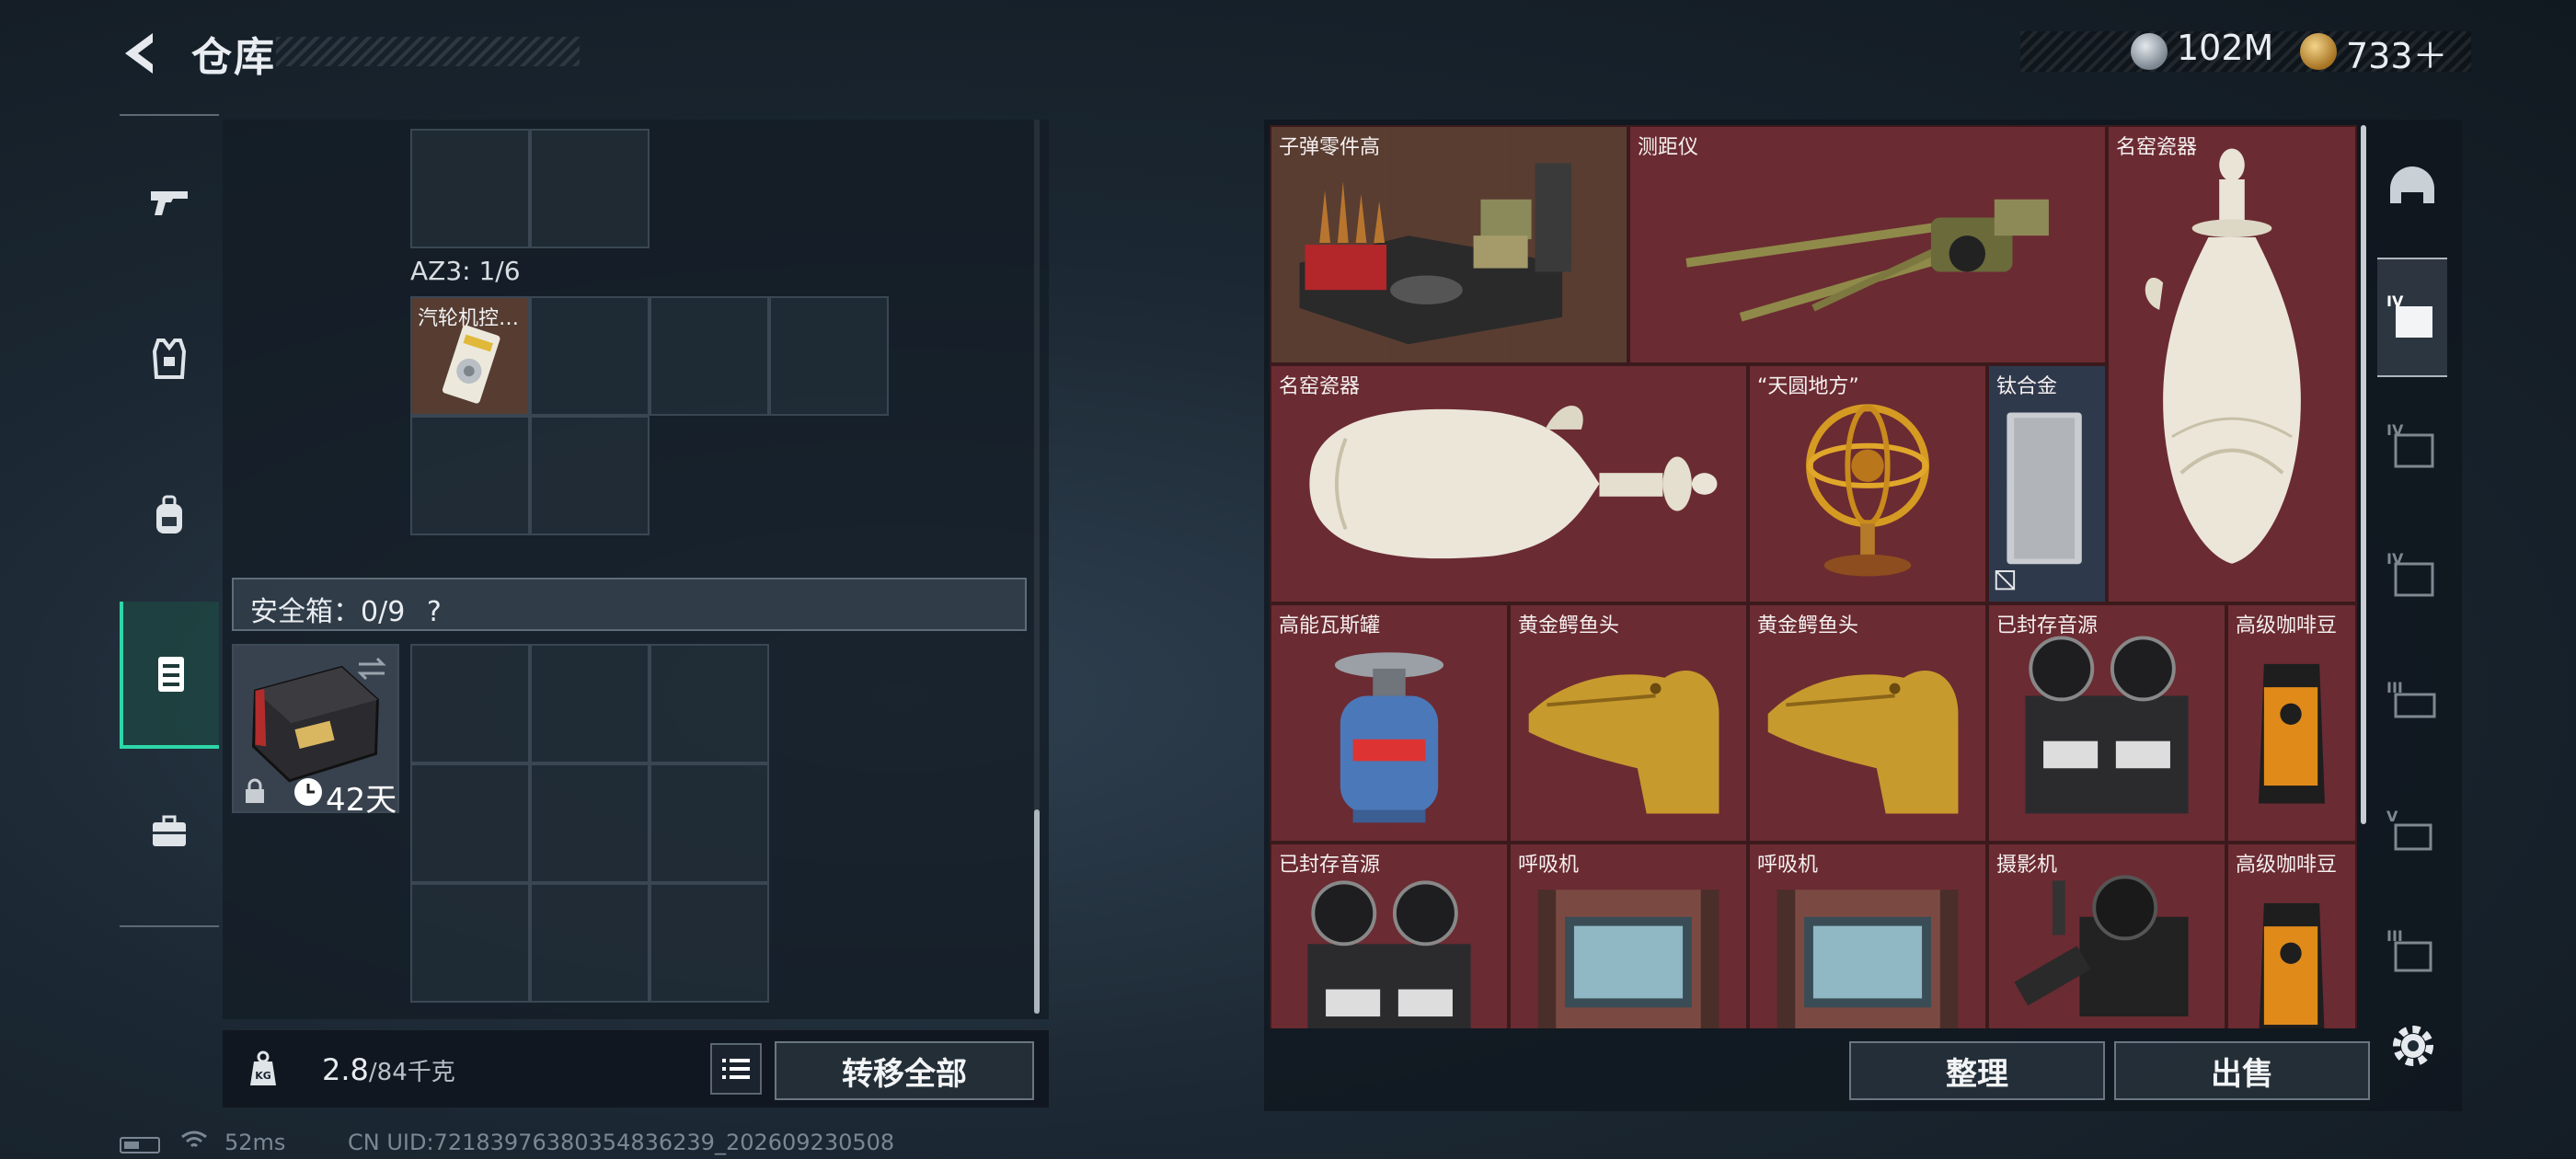 This screenshot has height=1159, width=2576. Describe the element at coordinates (1623, 742) in the screenshot. I see `golden-crocodile-head-image` at that location.